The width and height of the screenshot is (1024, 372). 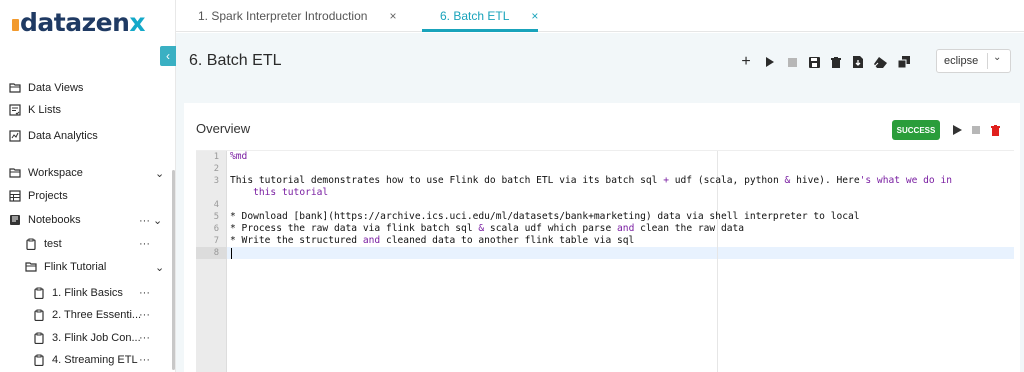 I want to click on chevron-left-icon: ‹, so click(x=168, y=56).